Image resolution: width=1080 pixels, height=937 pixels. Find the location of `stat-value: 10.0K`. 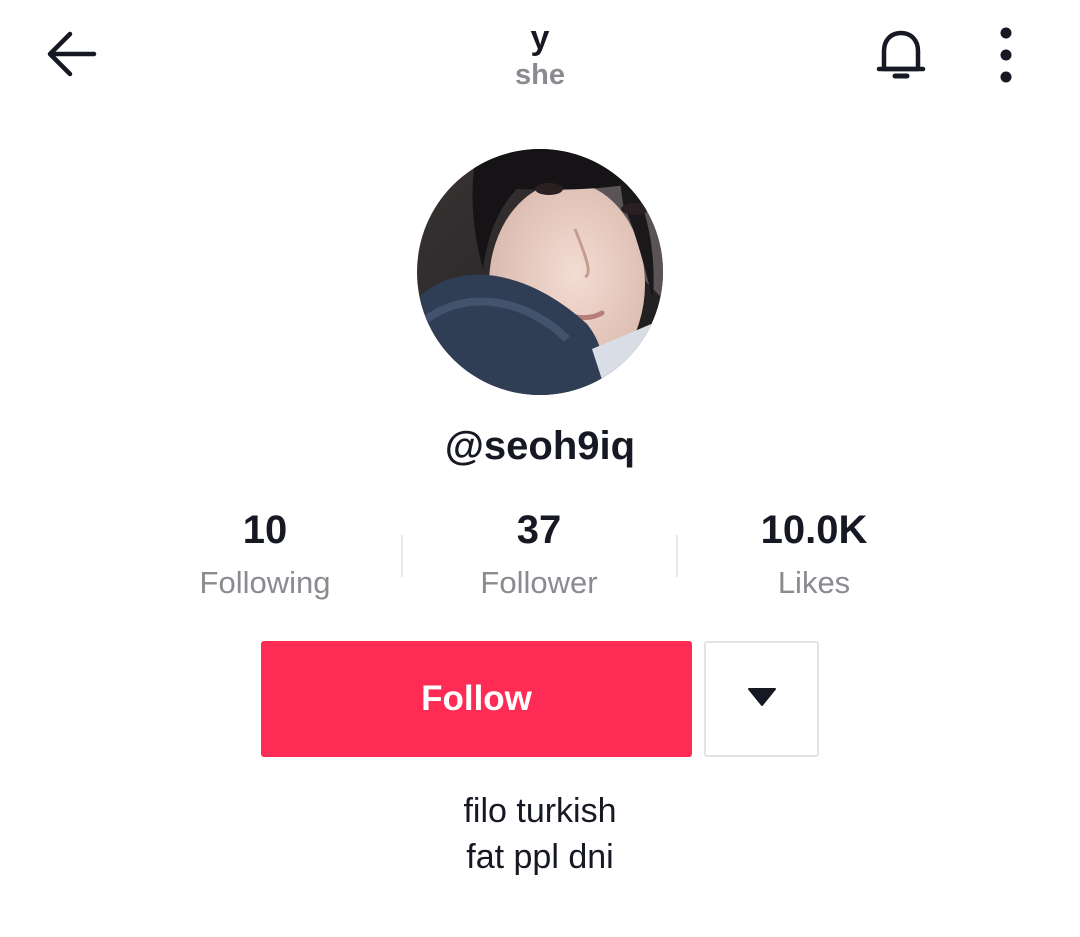

stat-value: 10.0K is located at coordinates (814, 530).